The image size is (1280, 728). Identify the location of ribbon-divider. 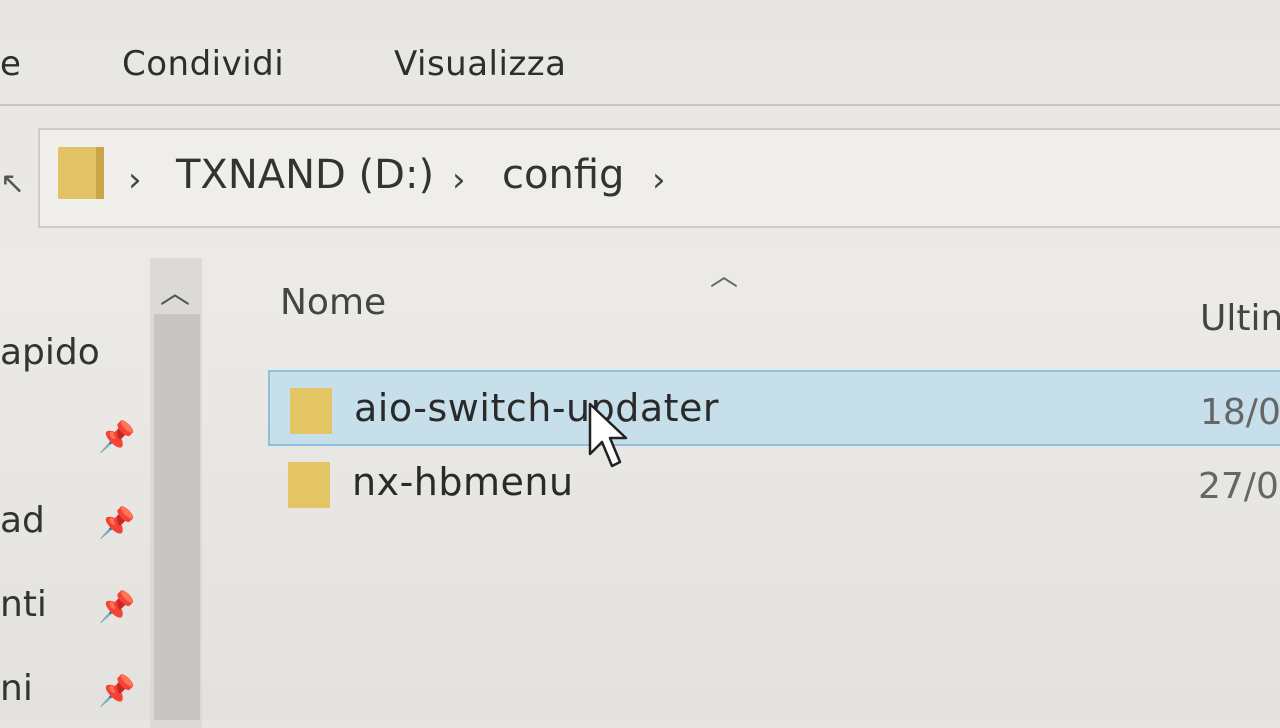
(640, 105).